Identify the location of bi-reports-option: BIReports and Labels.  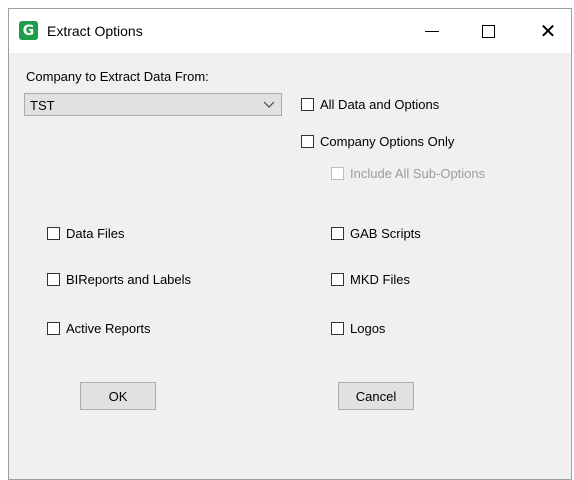
(119, 279).